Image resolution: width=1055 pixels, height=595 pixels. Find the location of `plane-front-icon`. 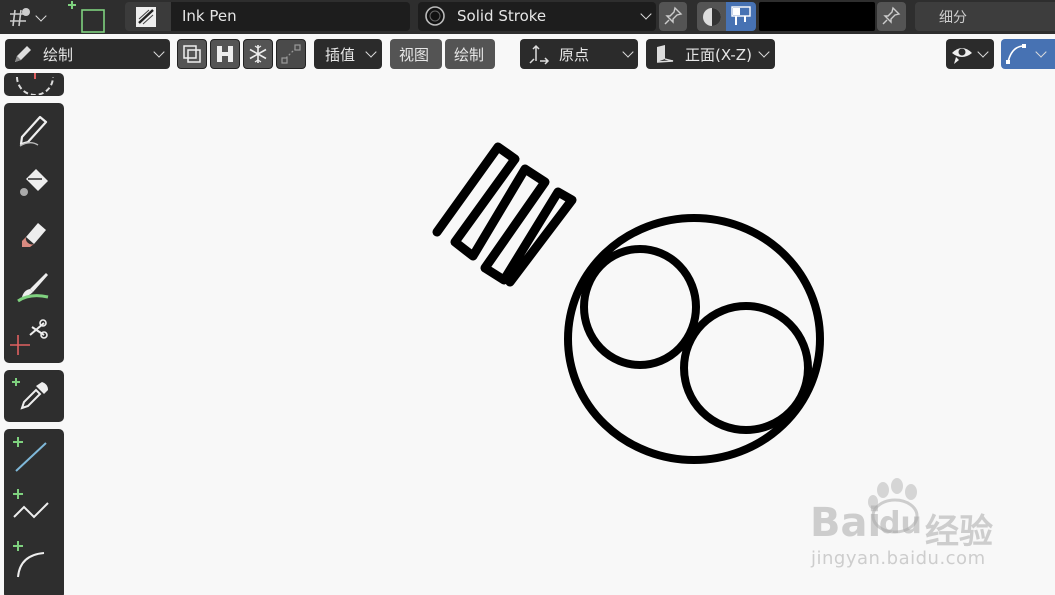

plane-front-icon is located at coordinates (665, 54).